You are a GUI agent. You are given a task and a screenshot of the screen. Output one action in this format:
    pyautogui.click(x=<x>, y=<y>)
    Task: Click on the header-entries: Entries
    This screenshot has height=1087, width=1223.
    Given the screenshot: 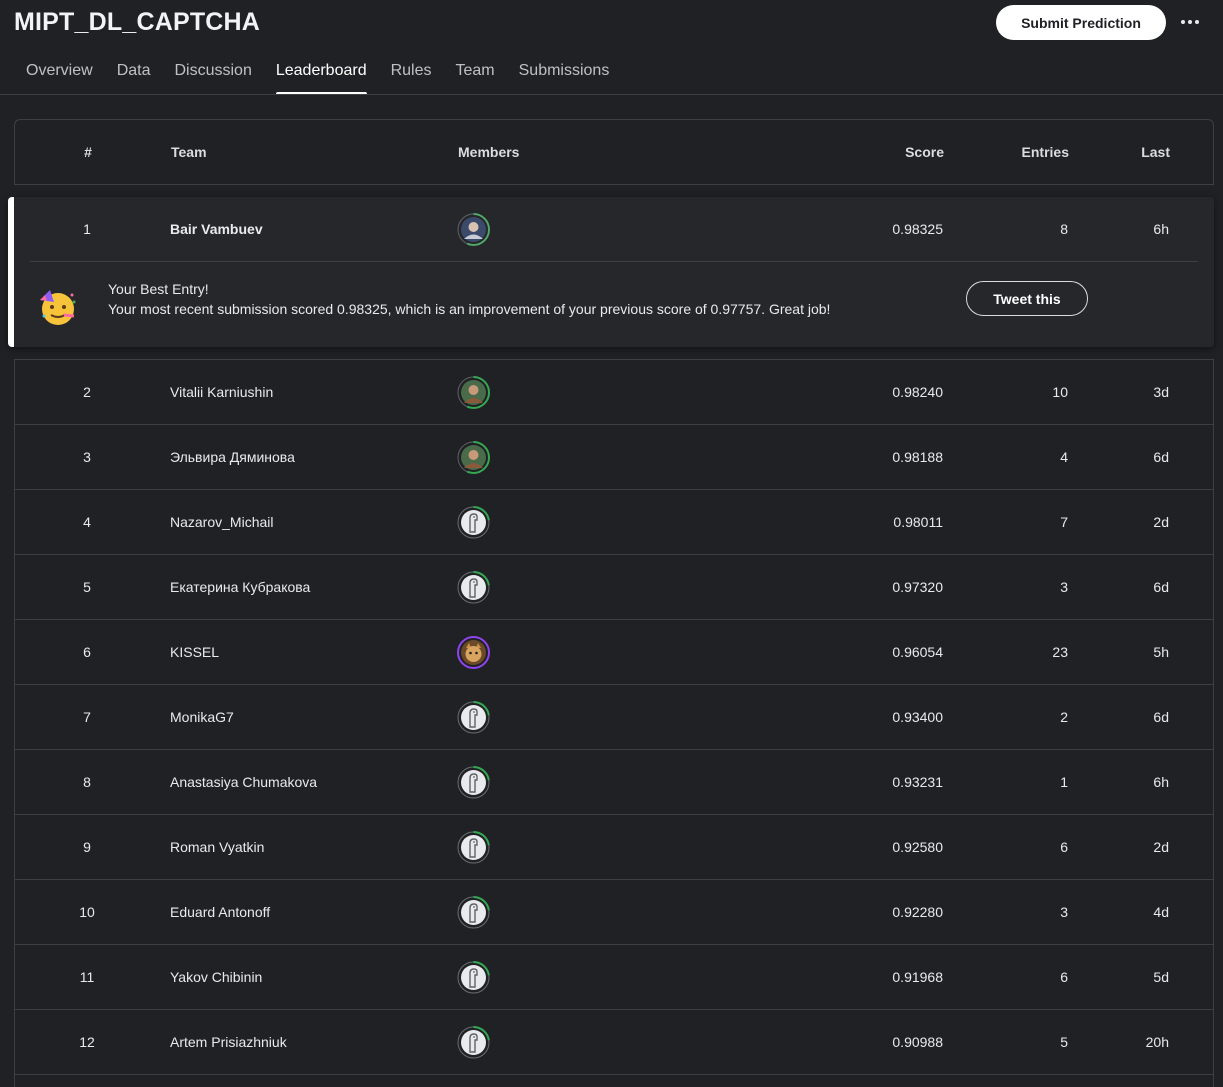 What is the action you would take?
    pyautogui.click(x=1019, y=152)
    